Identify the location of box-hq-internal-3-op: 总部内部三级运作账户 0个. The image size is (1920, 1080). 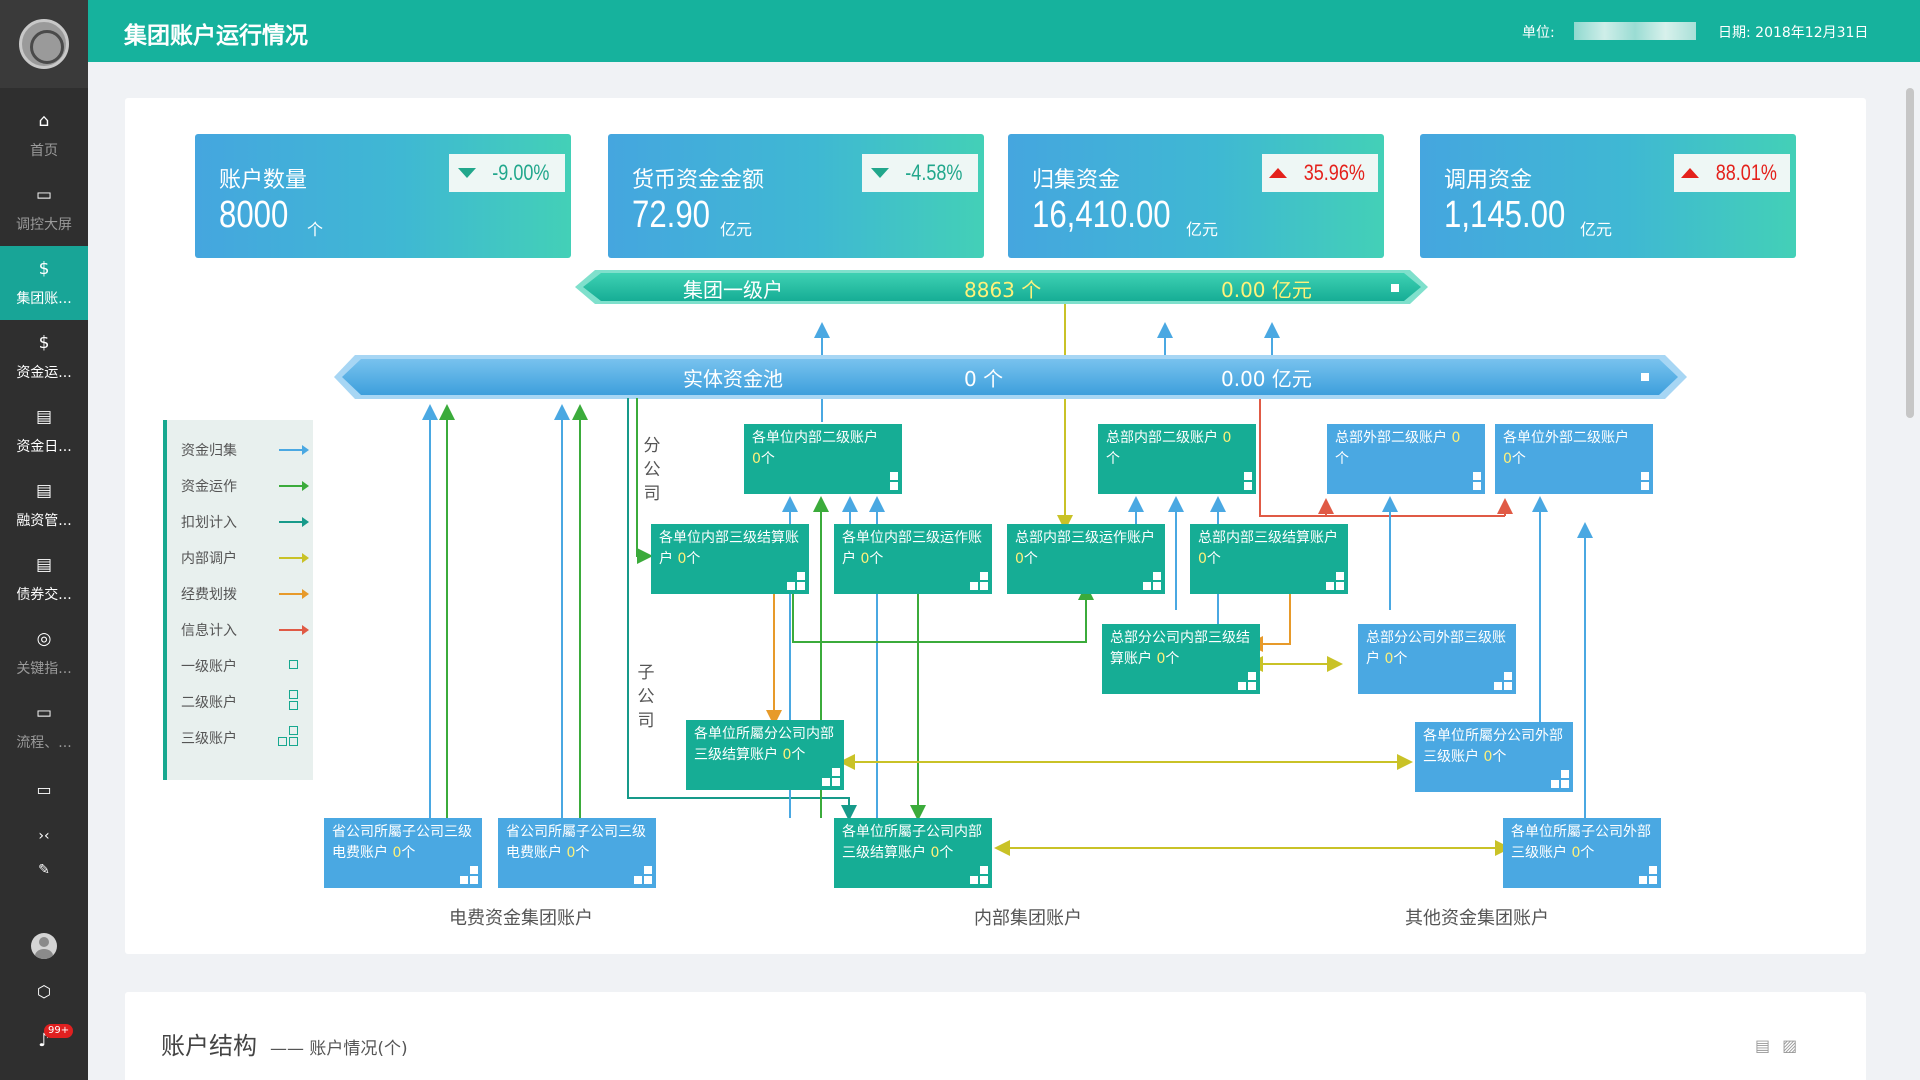
(1086, 559).